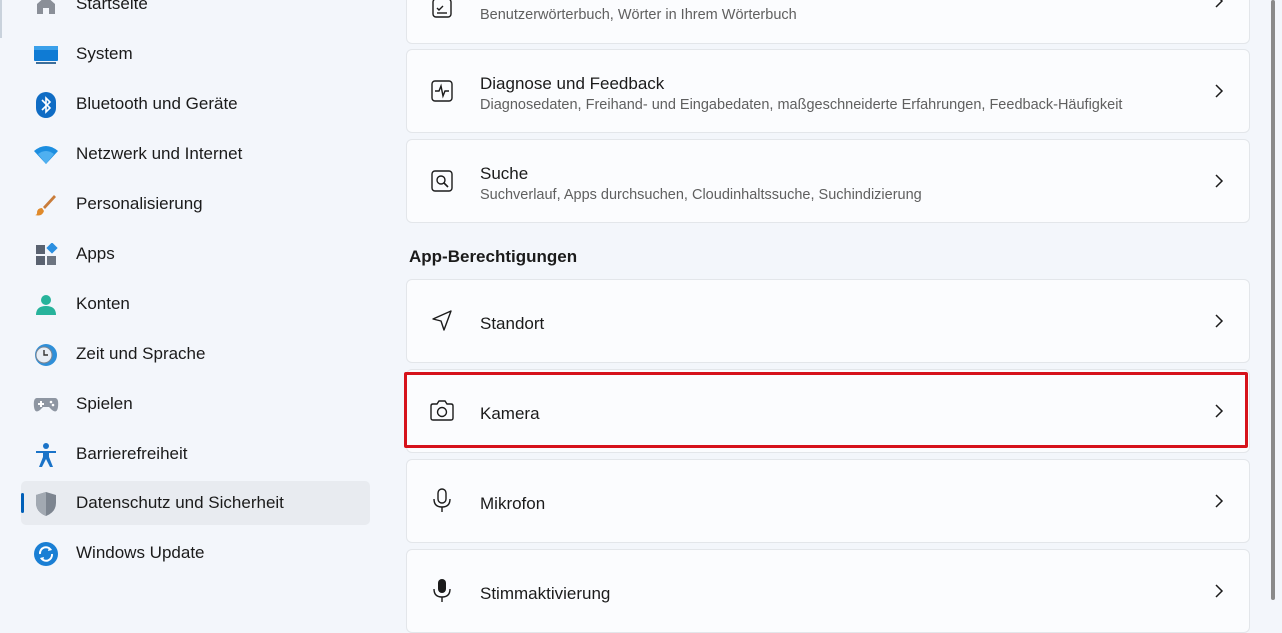 The image size is (1282, 633). I want to click on voice-activation-icon, so click(442, 591).